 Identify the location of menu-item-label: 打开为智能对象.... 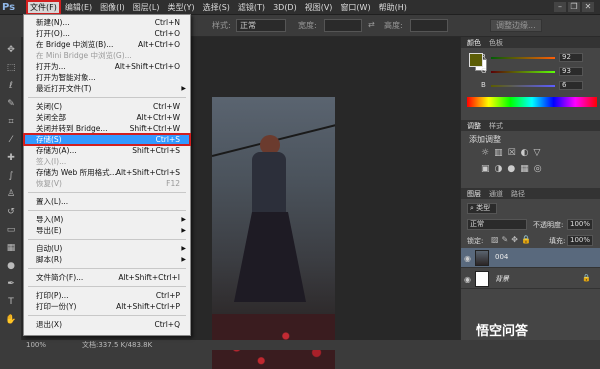
(66, 77).